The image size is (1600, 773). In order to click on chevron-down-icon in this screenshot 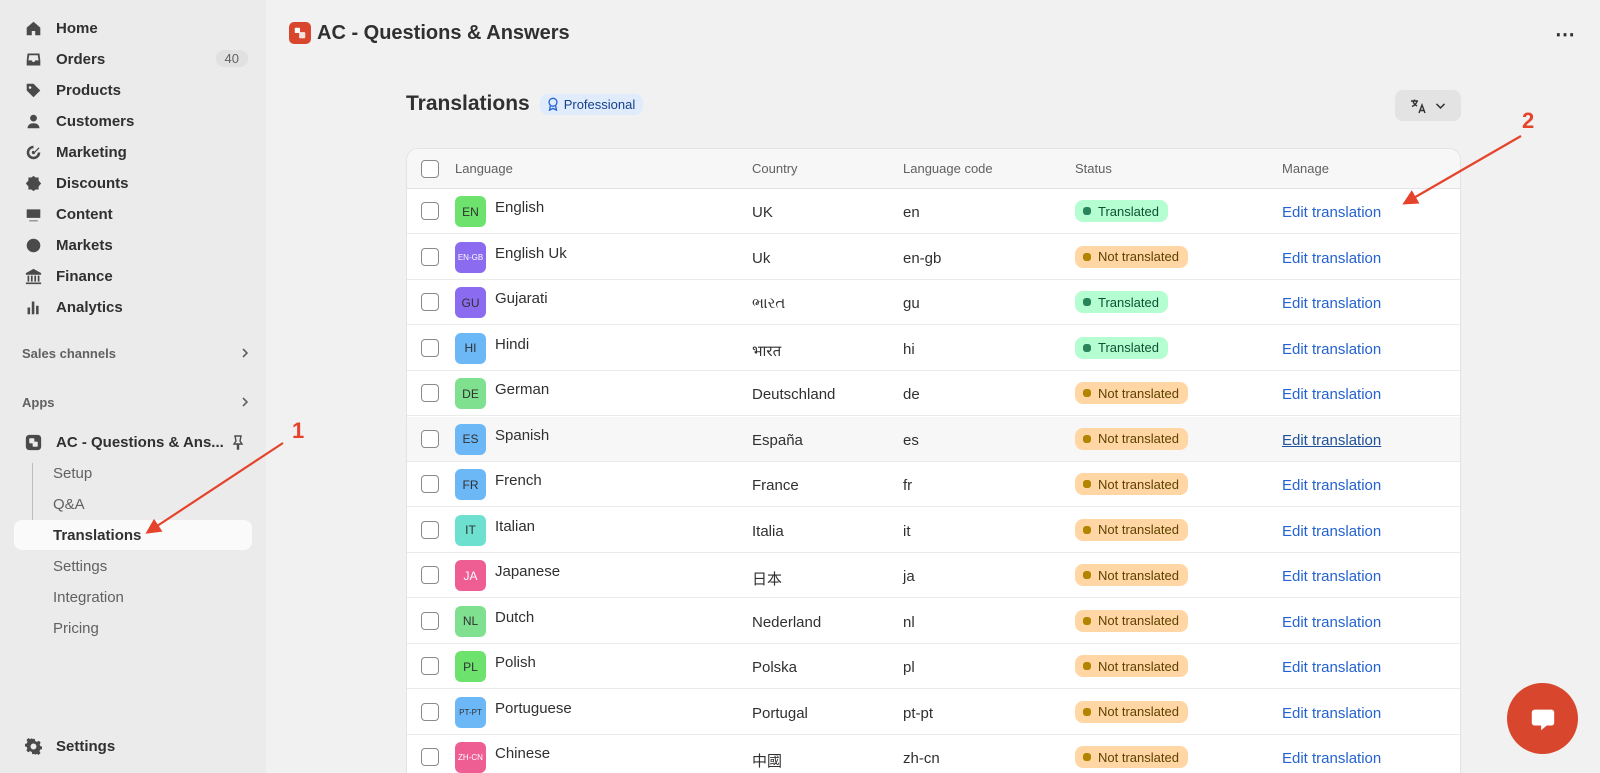, I will do `click(1440, 106)`.